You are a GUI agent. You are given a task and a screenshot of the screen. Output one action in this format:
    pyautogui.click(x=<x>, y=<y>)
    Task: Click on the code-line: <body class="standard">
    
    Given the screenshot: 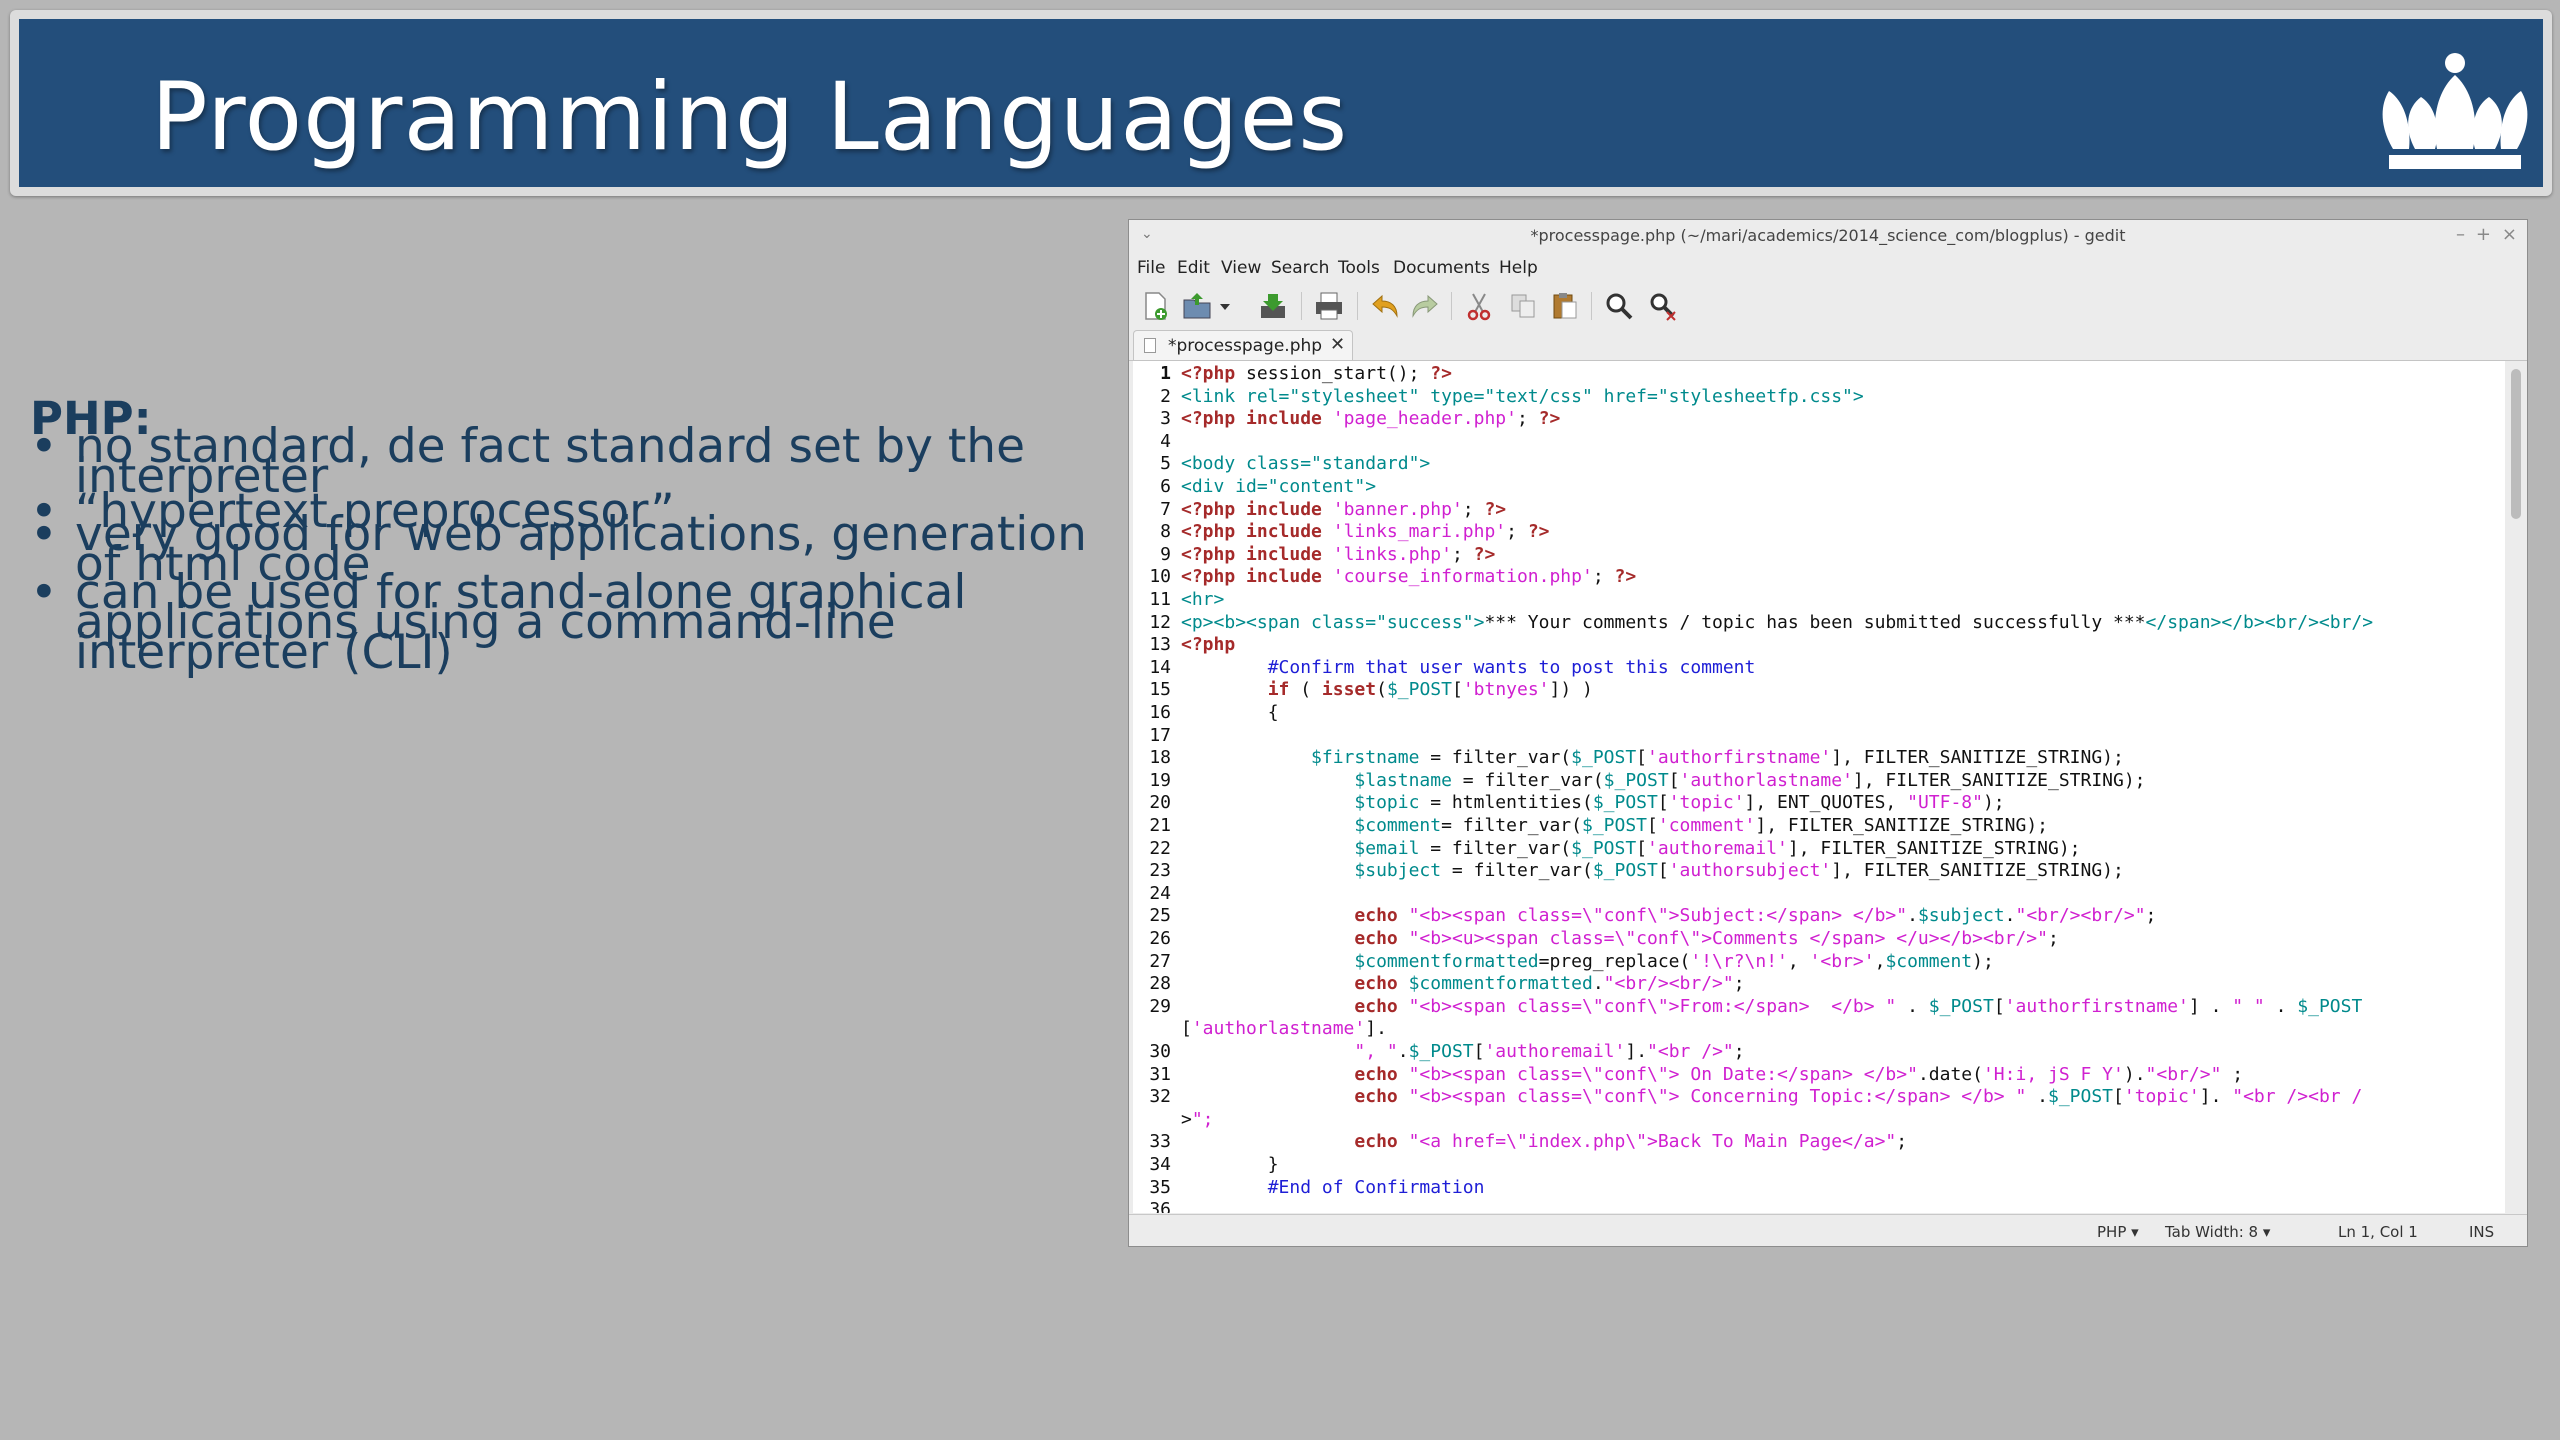 What is the action you would take?
    pyautogui.click(x=1306, y=464)
    